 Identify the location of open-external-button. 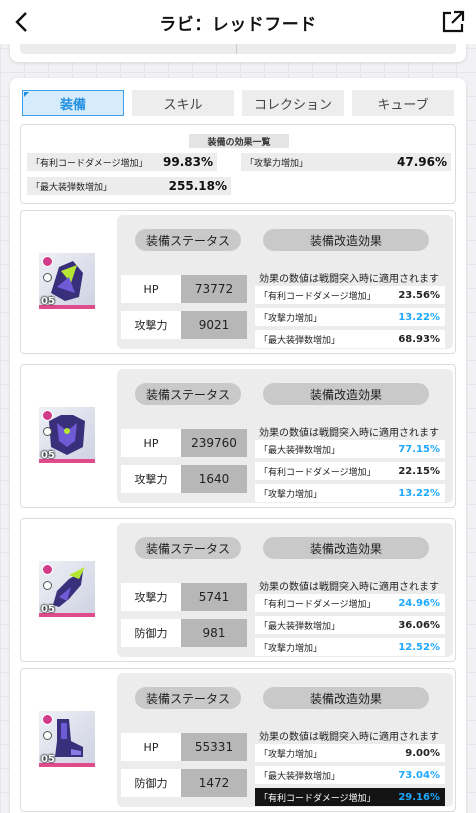
(453, 22).